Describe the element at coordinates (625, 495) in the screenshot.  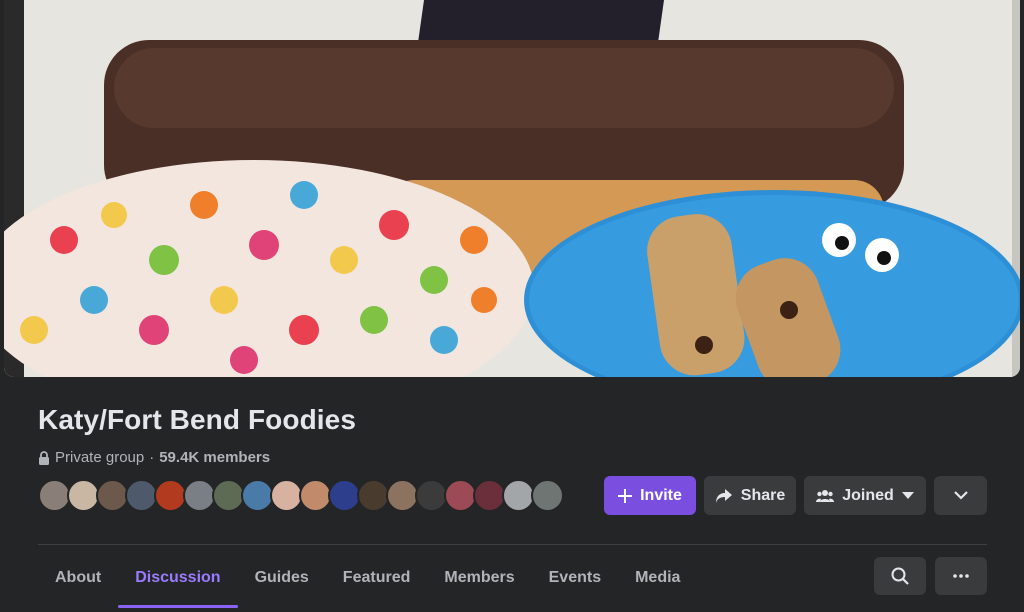
I see `plus-icon` at that location.